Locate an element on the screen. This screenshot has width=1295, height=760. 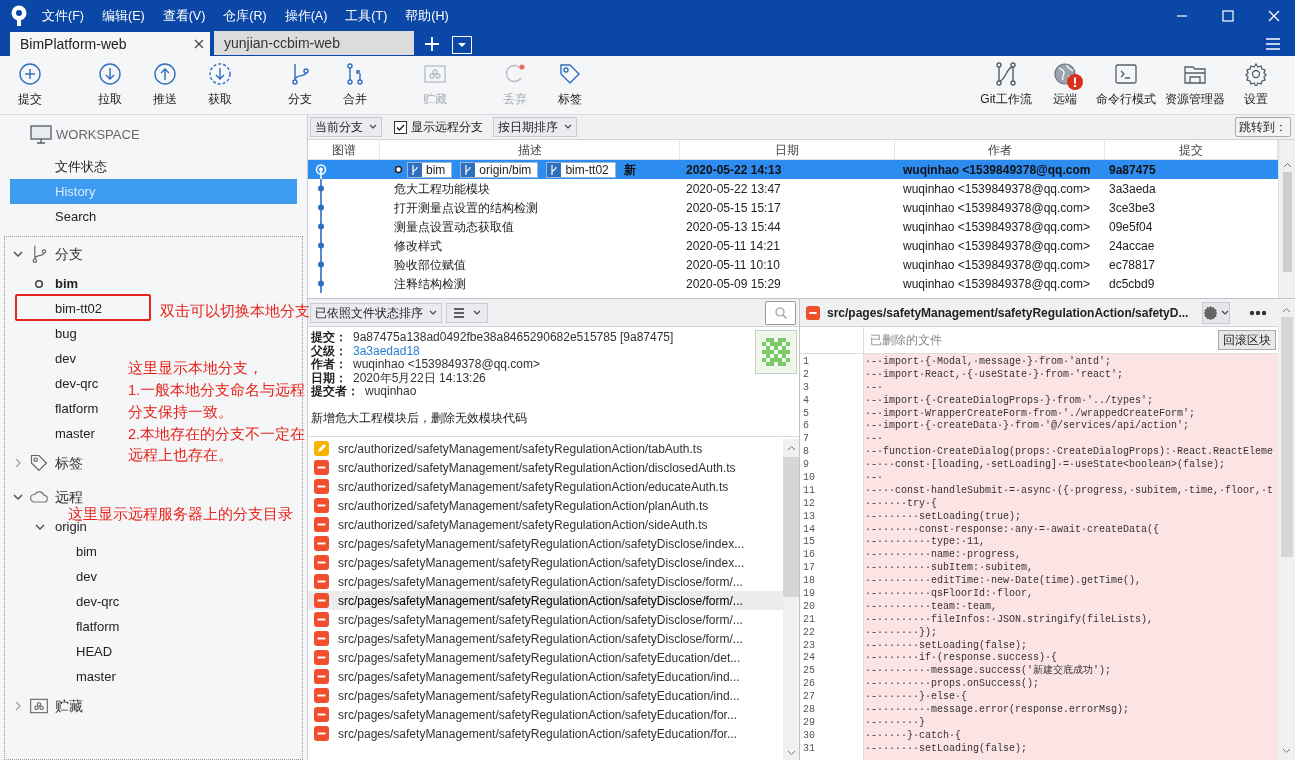
remote-branch: bim is located at coordinates (86, 551).